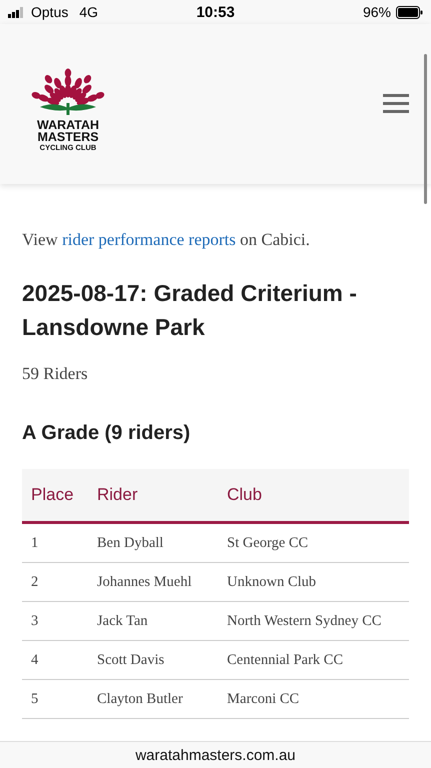 This screenshot has width=431, height=768. I want to click on table-cell: Centennial Park CC, so click(317, 660).